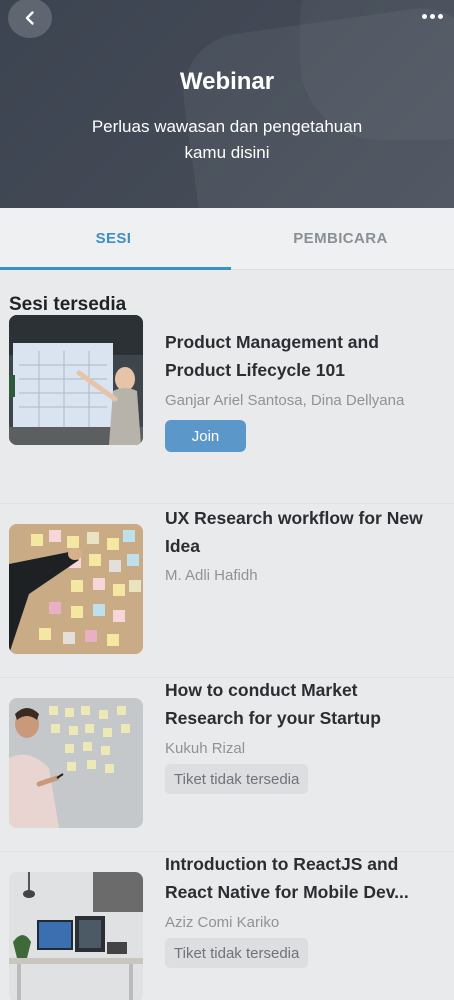 This screenshot has height=1000, width=454. What do you see at coordinates (227, 81) in the screenshot?
I see `page-title: Webinar` at bounding box center [227, 81].